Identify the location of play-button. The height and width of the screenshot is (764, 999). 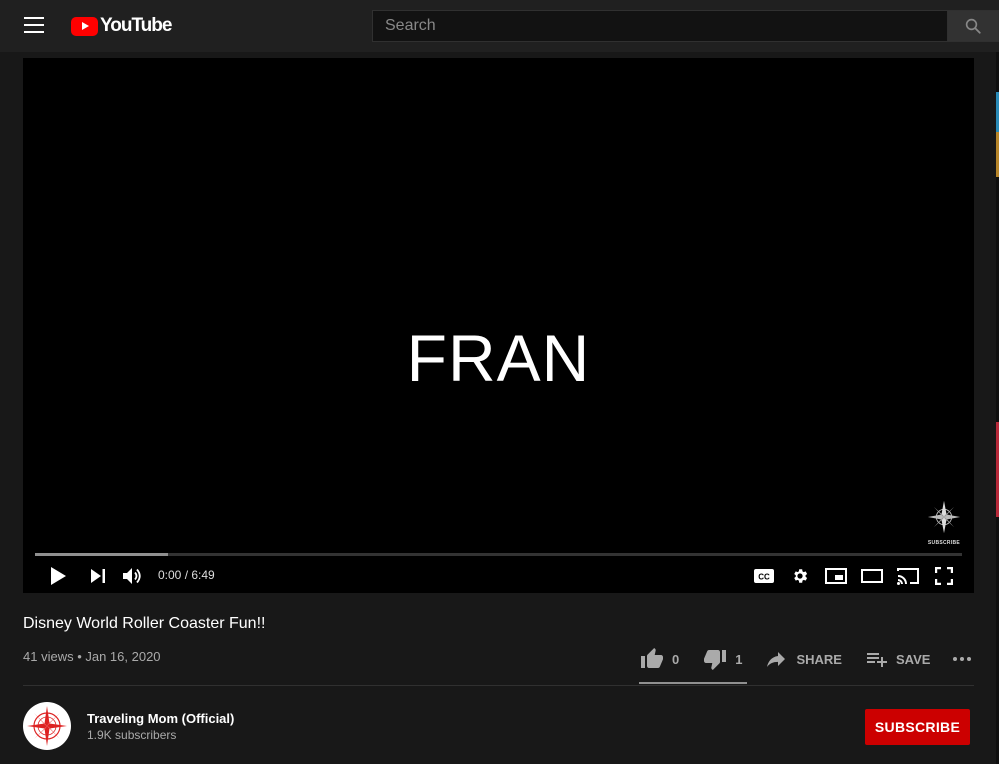
(58, 576).